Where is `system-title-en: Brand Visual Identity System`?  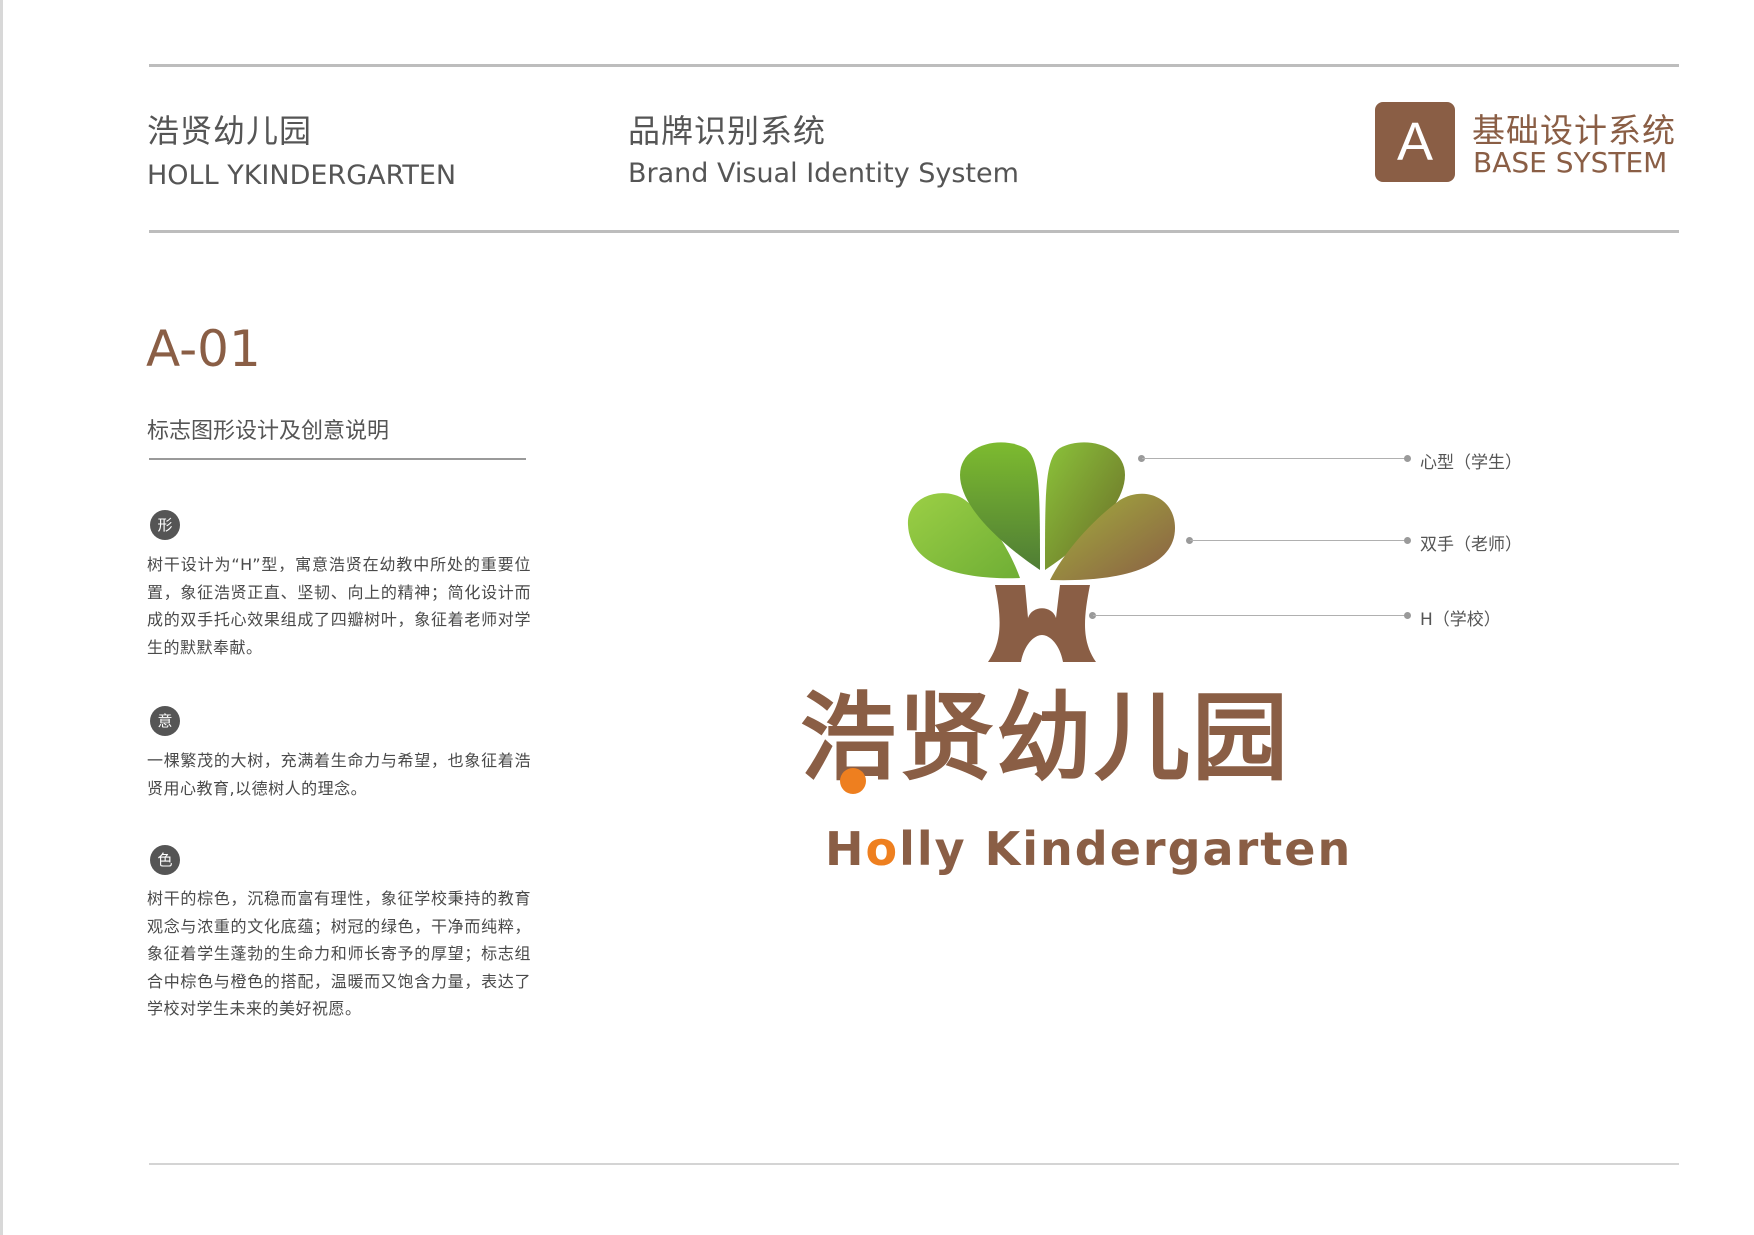 system-title-en: Brand Visual Identity System is located at coordinates (823, 173).